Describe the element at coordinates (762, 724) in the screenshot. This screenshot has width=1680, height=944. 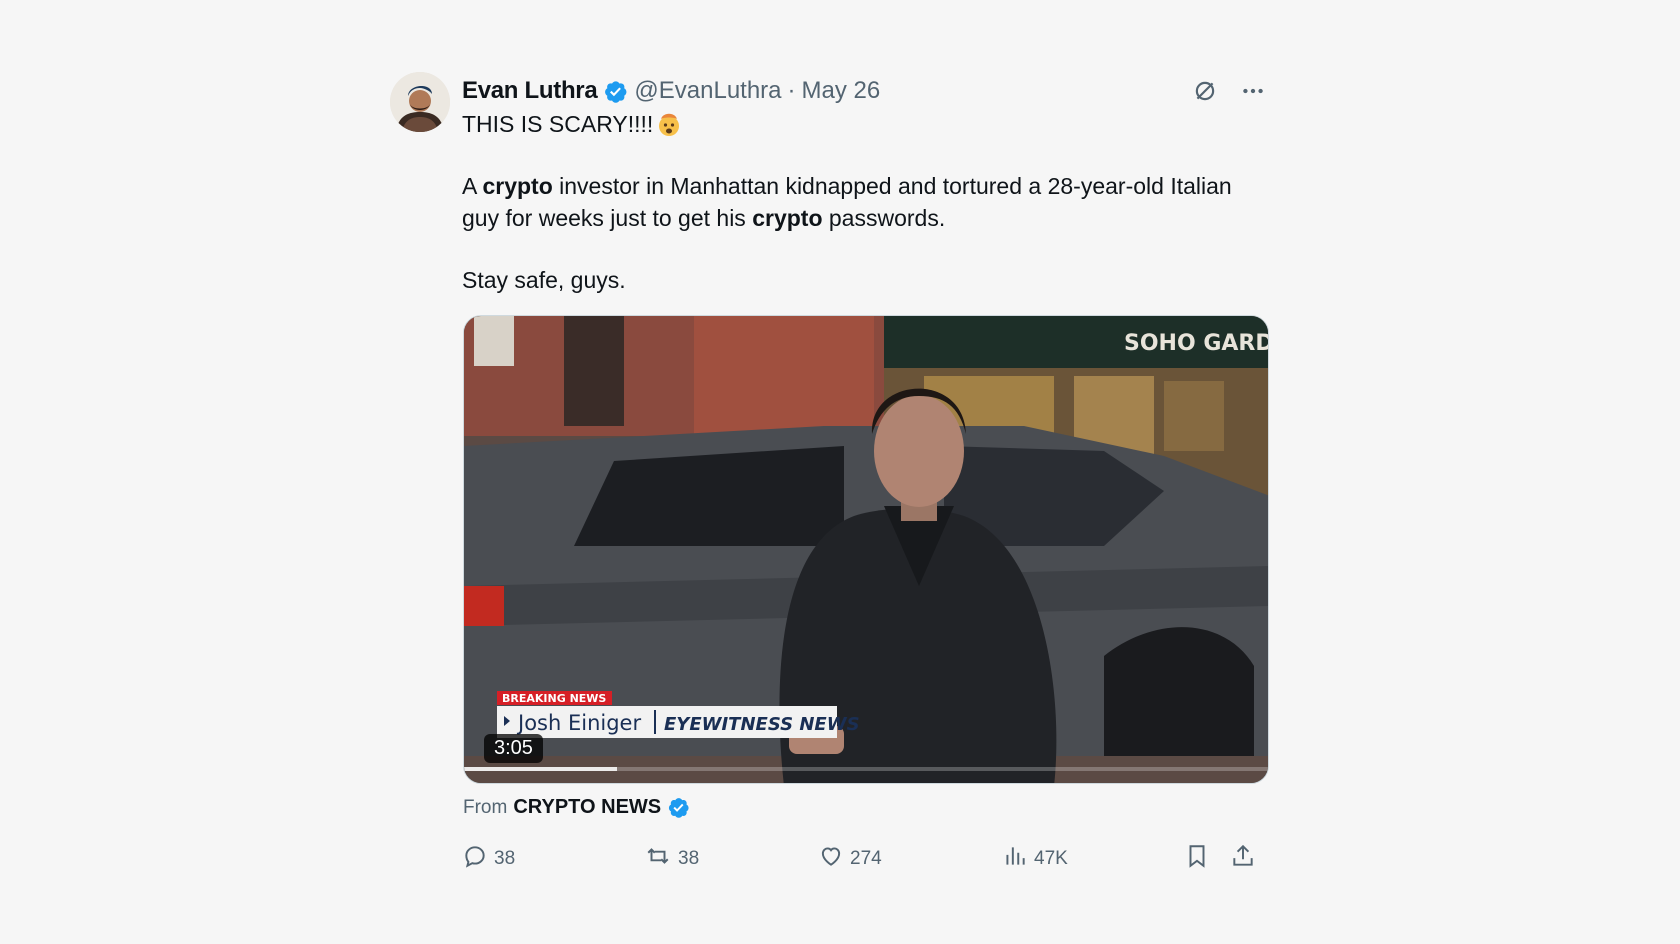
I see `lower-third-brand: EYEWITNESS NEWS` at that location.